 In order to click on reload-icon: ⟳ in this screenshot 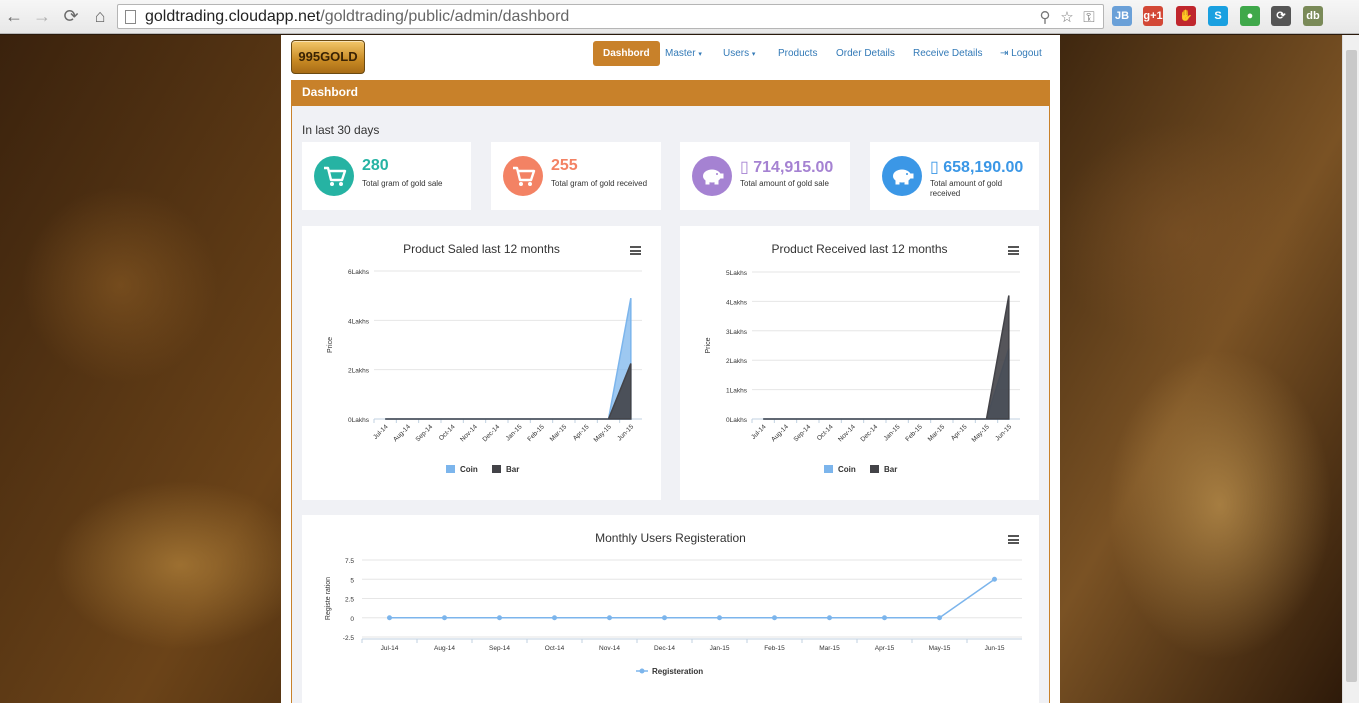, I will do `click(71, 16)`.